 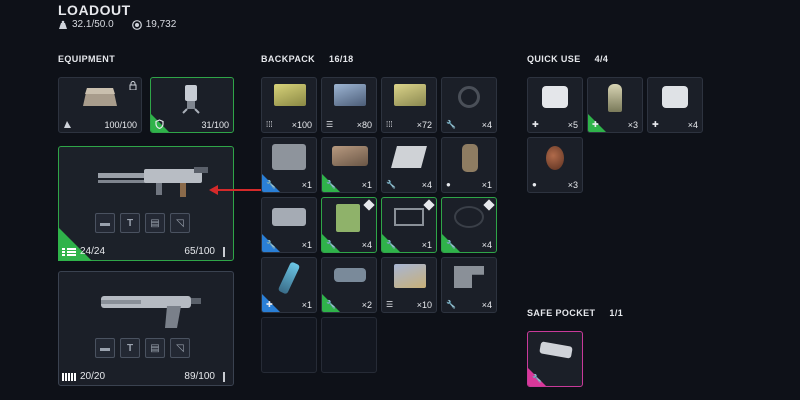 What do you see at coordinates (161, 24) in the screenshot?
I see `currency-value: 19,732` at bounding box center [161, 24].